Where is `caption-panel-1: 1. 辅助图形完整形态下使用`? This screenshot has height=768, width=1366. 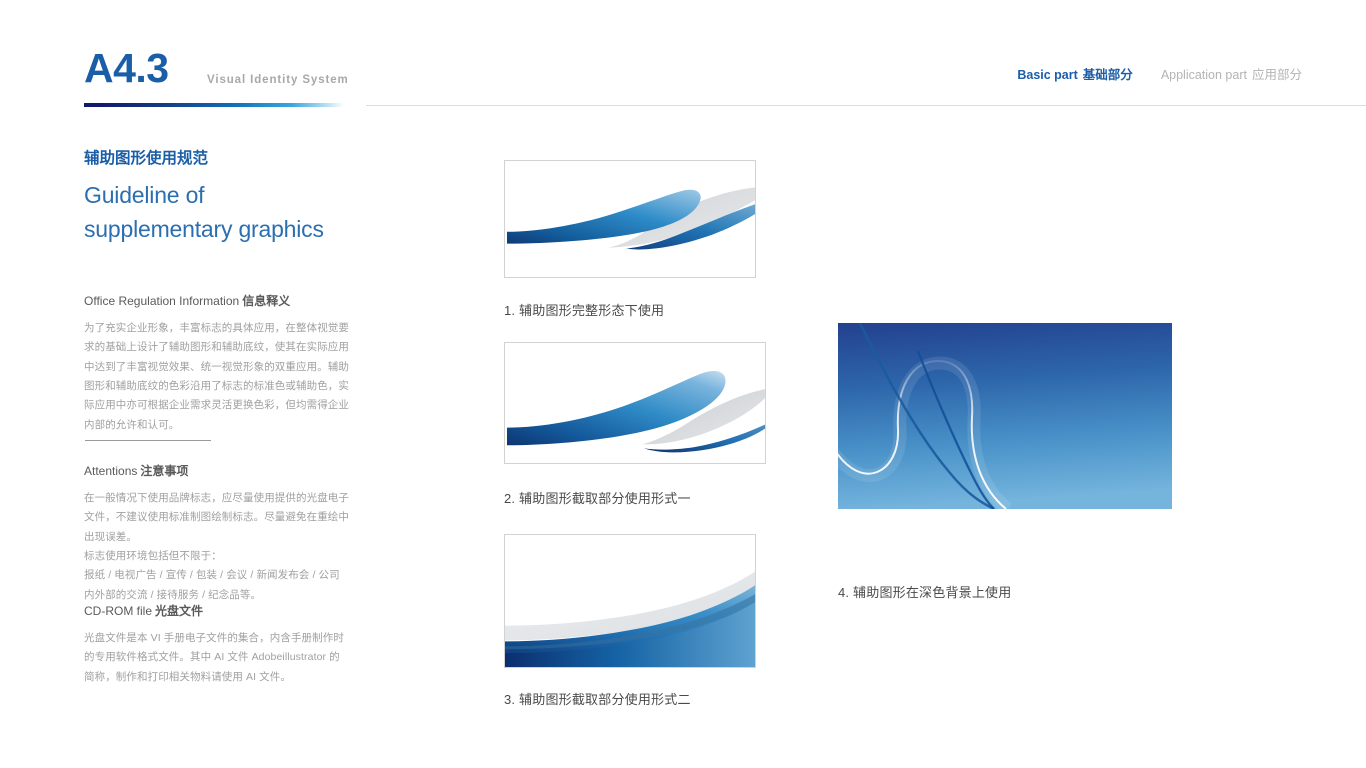
caption-panel-1: 1. 辅助图形完整形态下使用 is located at coordinates (584, 310).